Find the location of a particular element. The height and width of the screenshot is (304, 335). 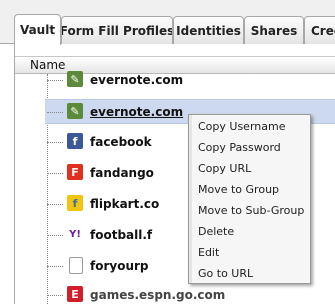

site-name: flipkart.co is located at coordinates (125, 204).